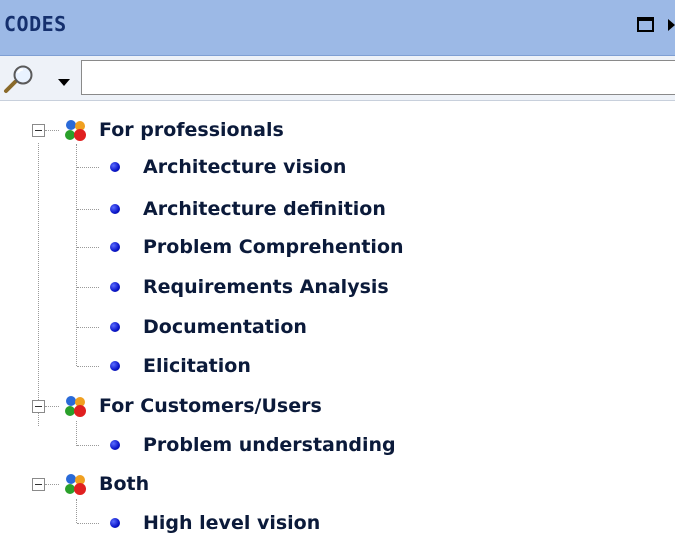  I want to click on search-bar, so click(337, 78).